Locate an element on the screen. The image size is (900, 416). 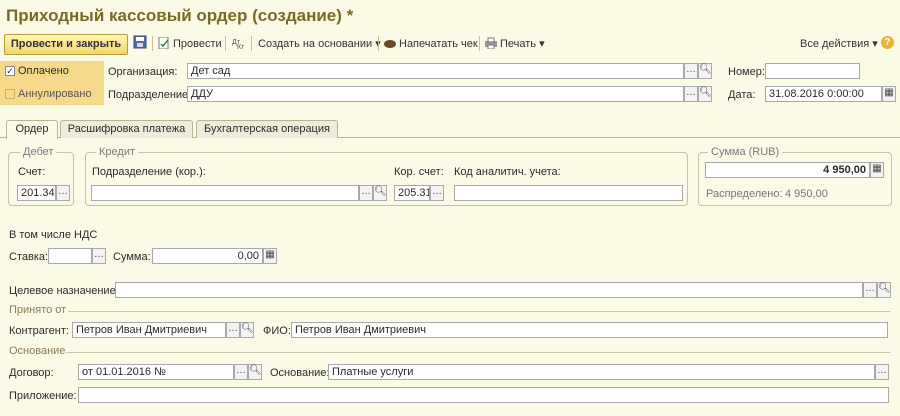
corr-account-input: 205.31 is located at coordinates (412, 193).